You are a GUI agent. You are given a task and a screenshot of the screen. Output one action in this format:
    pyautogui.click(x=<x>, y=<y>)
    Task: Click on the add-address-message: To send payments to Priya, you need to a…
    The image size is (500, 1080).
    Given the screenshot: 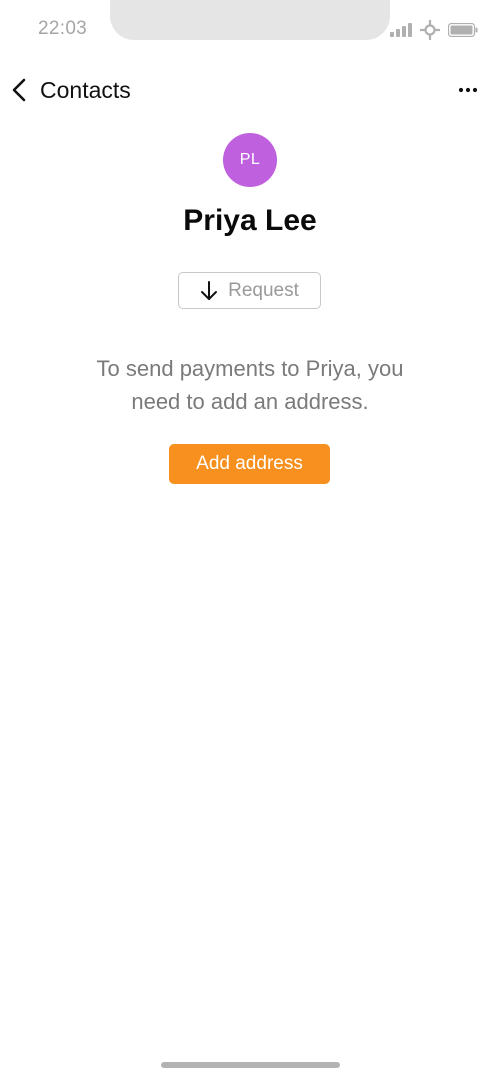 What is the action you would take?
    pyautogui.click(x=250, y=385)
    